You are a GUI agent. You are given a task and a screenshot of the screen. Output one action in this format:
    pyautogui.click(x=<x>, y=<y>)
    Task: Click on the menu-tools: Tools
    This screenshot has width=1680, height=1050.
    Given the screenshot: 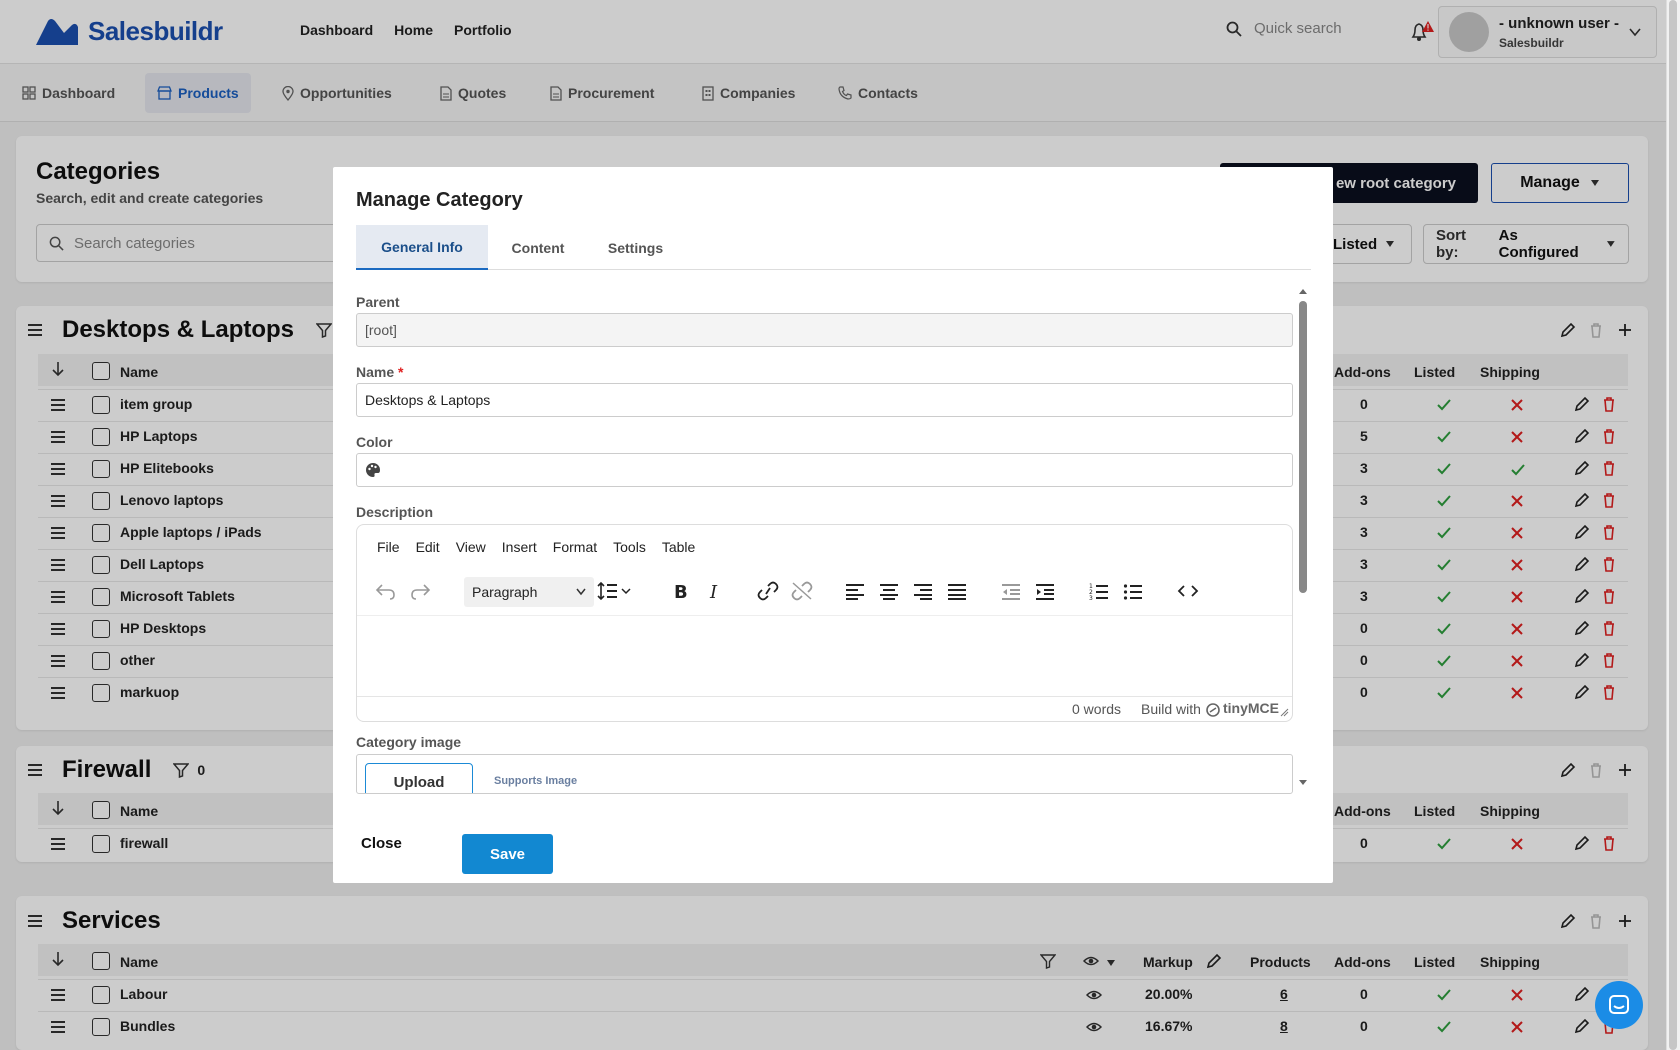 What is the action you would take?
    pyautogui.click(x=629, y=547)
    